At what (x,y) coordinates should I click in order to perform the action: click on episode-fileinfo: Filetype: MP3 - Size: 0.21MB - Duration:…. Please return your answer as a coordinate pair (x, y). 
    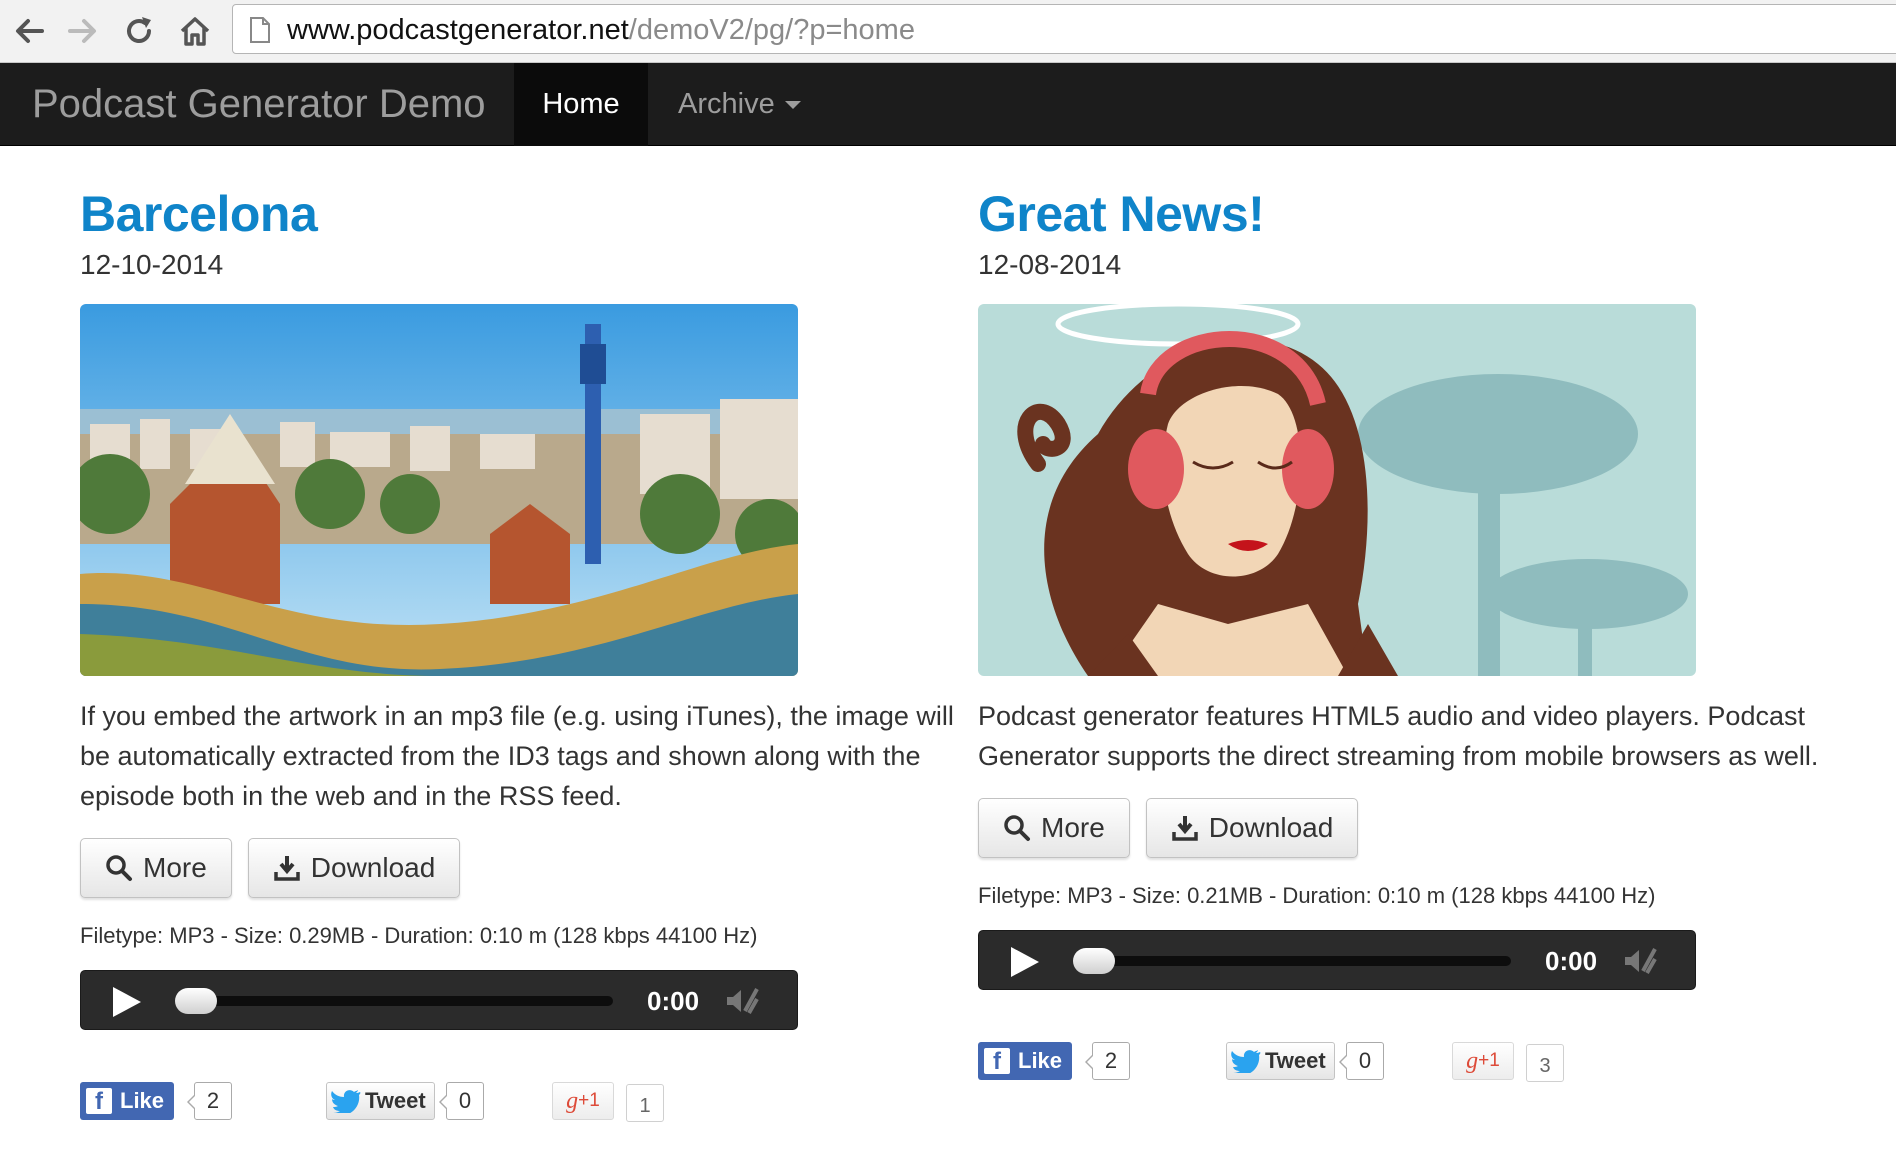
    Looking at the image, I should click on (1317, 895).